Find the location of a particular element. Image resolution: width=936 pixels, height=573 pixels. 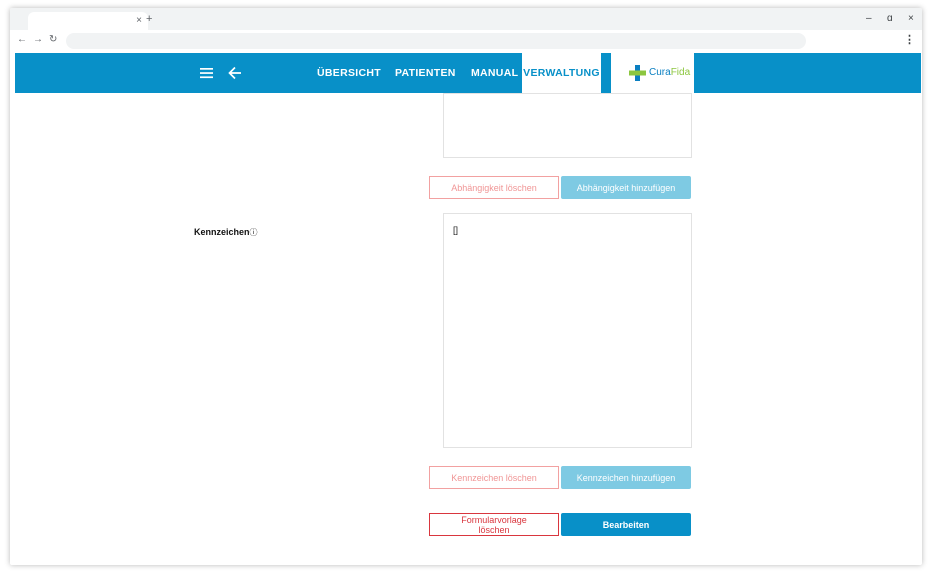

restore-icon: ɑ is located at coordinates (890, 19).